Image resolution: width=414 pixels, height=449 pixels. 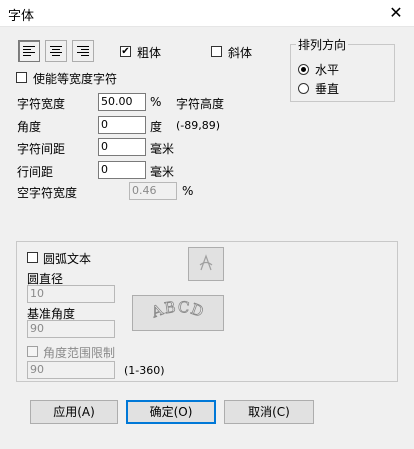 I want to click on char-spacing-label: 字符间距, so click(x=41, y=149).